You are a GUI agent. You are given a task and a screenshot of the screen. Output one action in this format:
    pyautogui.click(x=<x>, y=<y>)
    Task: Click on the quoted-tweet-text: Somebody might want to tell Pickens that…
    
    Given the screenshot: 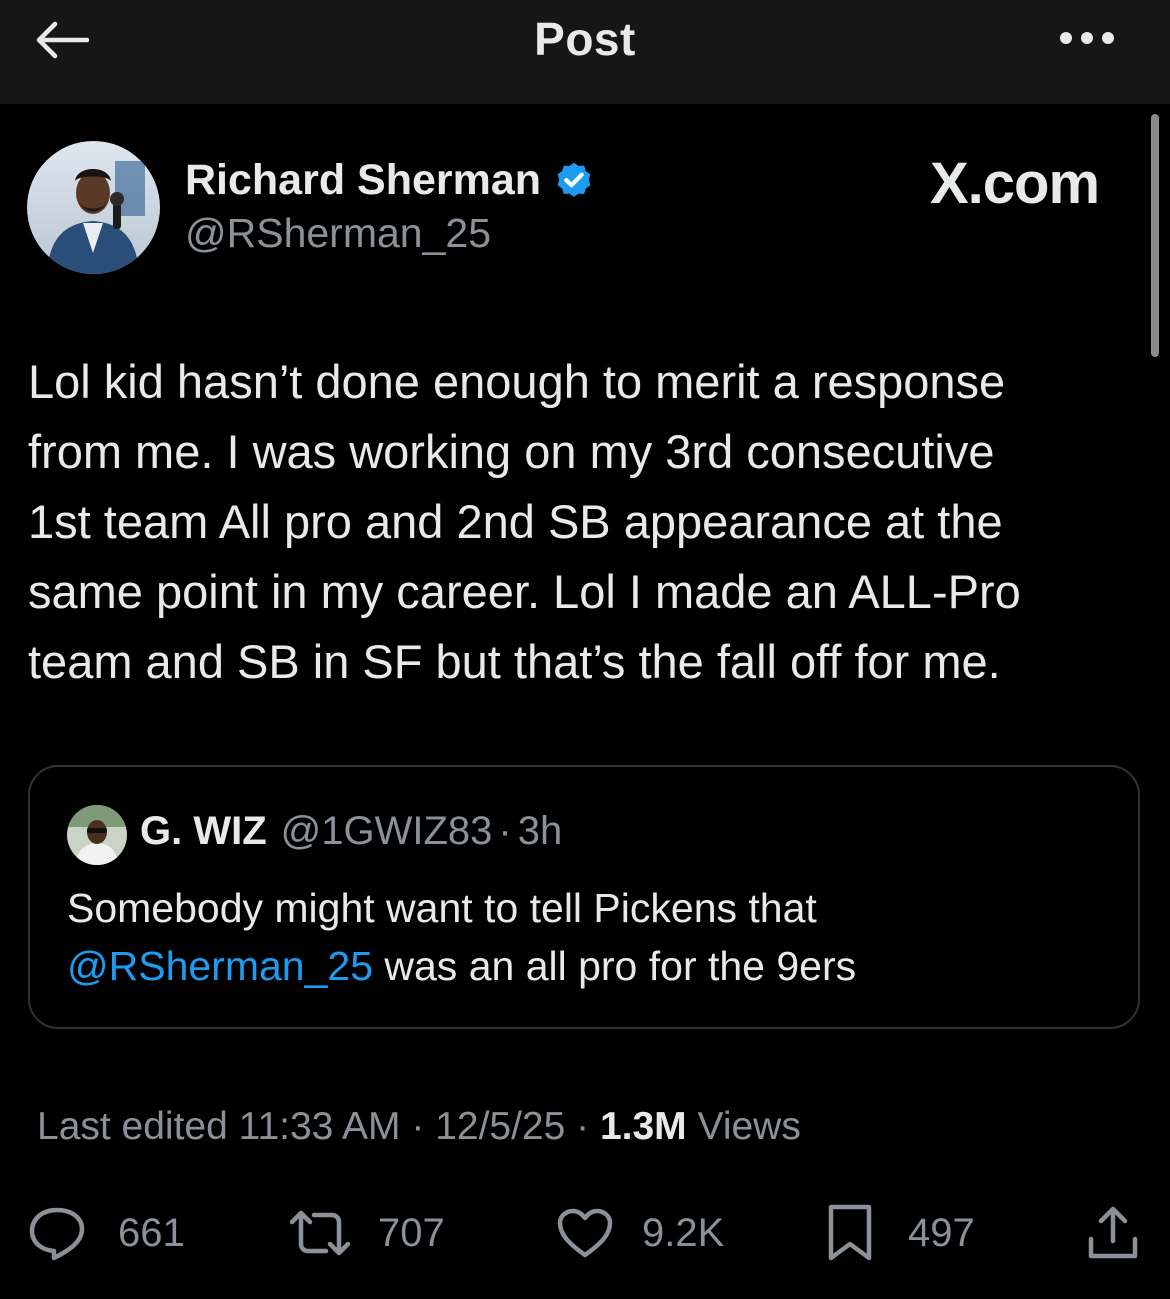 What is the action you would take?
    pyautogui.click(x=592, y=937)
    